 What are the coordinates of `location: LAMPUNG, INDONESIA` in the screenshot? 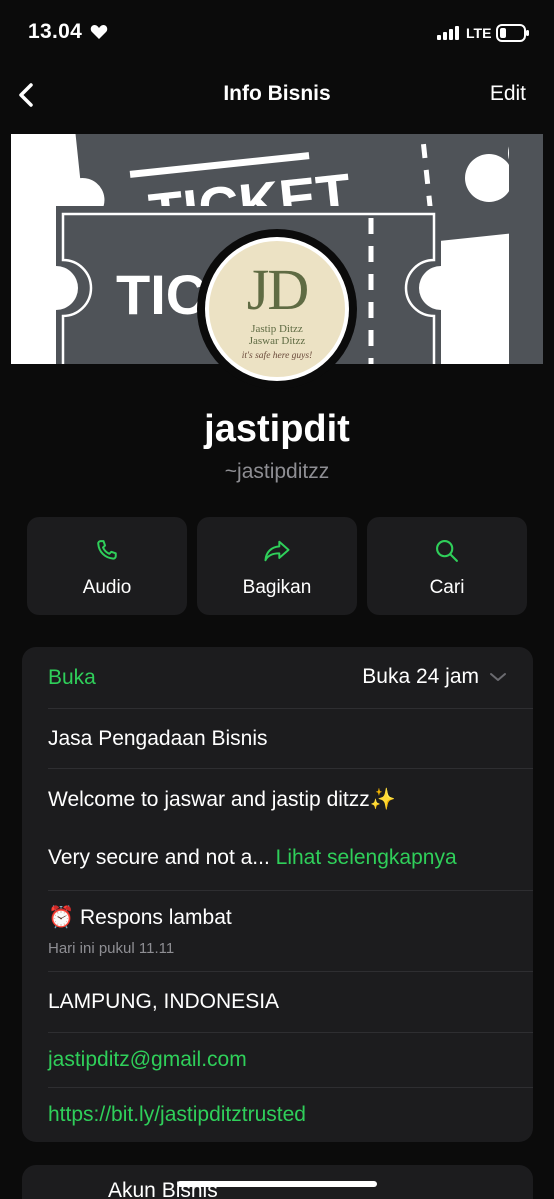 It's located at (164, 1001).